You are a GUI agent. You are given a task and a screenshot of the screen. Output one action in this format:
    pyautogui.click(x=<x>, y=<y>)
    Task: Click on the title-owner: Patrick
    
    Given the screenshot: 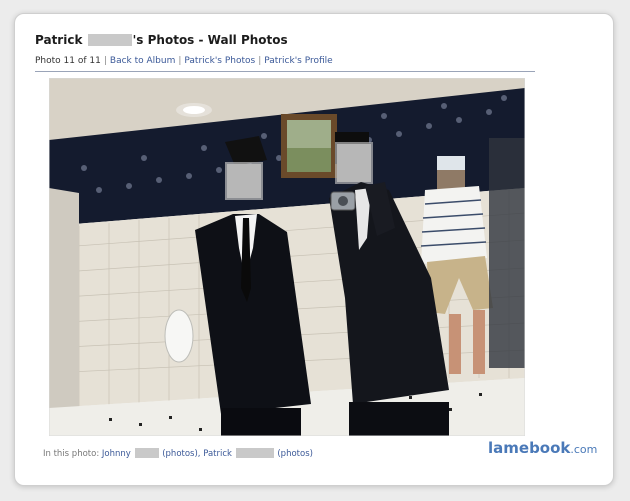 What is the action you would take?
    pyautogui.click(x=59, y=40)
    